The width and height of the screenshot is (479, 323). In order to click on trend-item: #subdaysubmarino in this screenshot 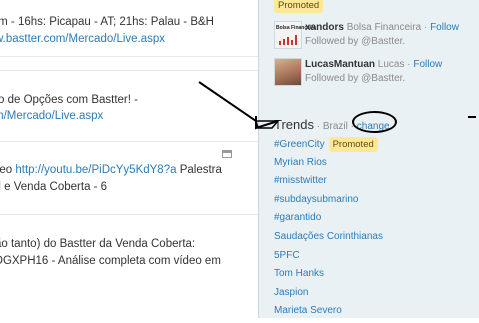, I will do `click(328, 202)`.